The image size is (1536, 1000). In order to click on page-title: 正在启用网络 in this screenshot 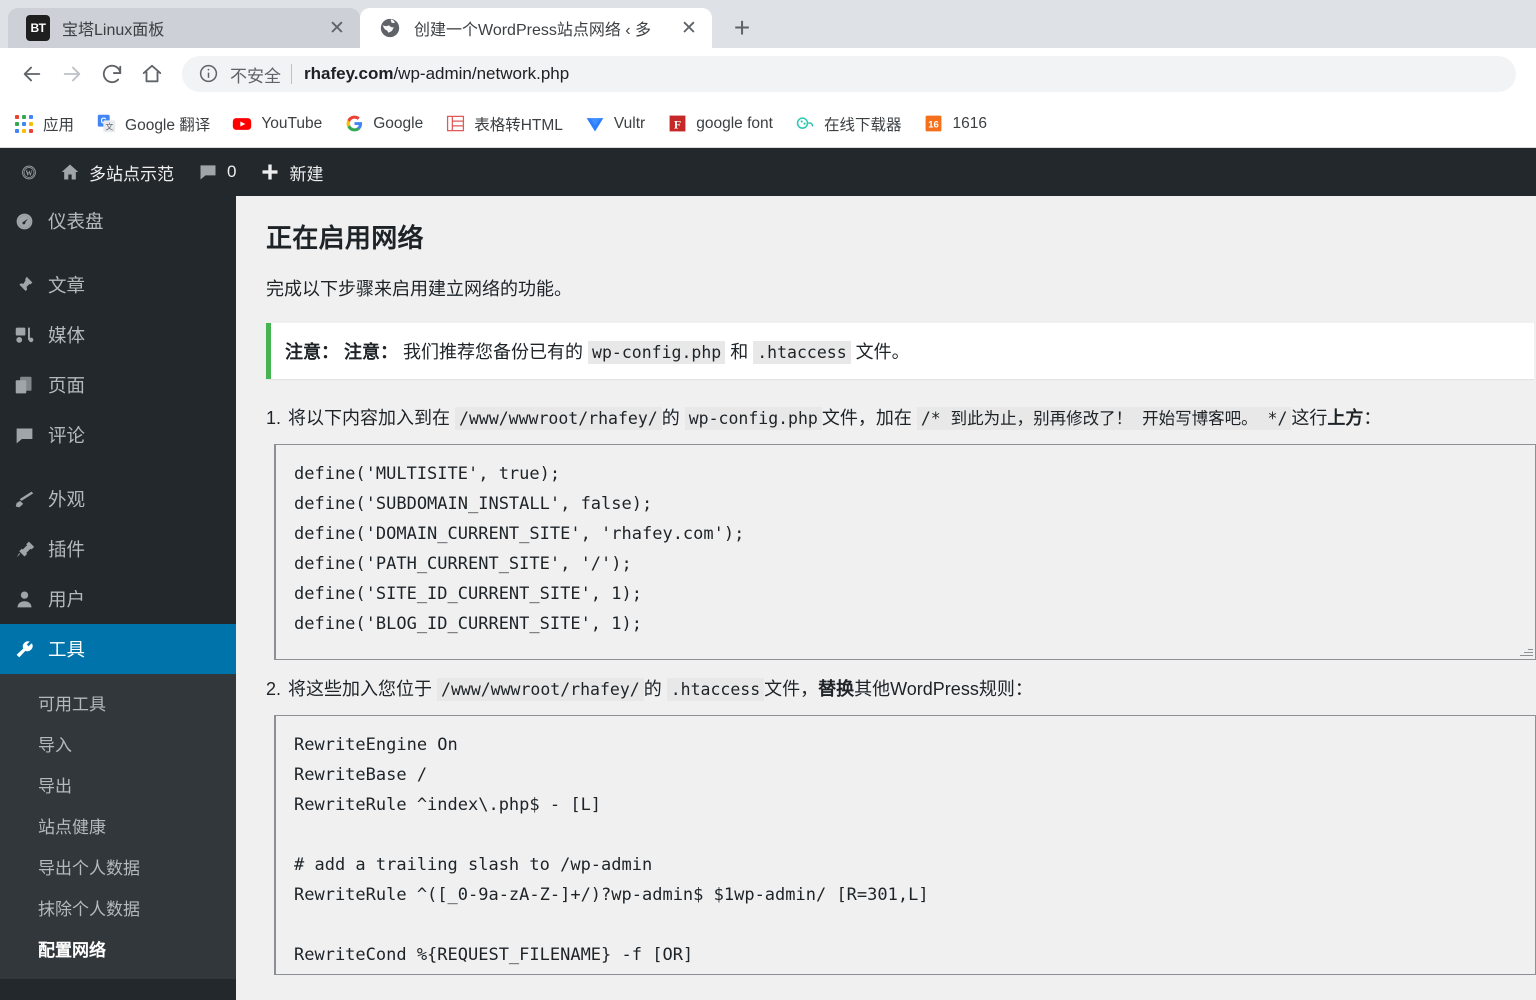, I will do `click(345, 238)`.